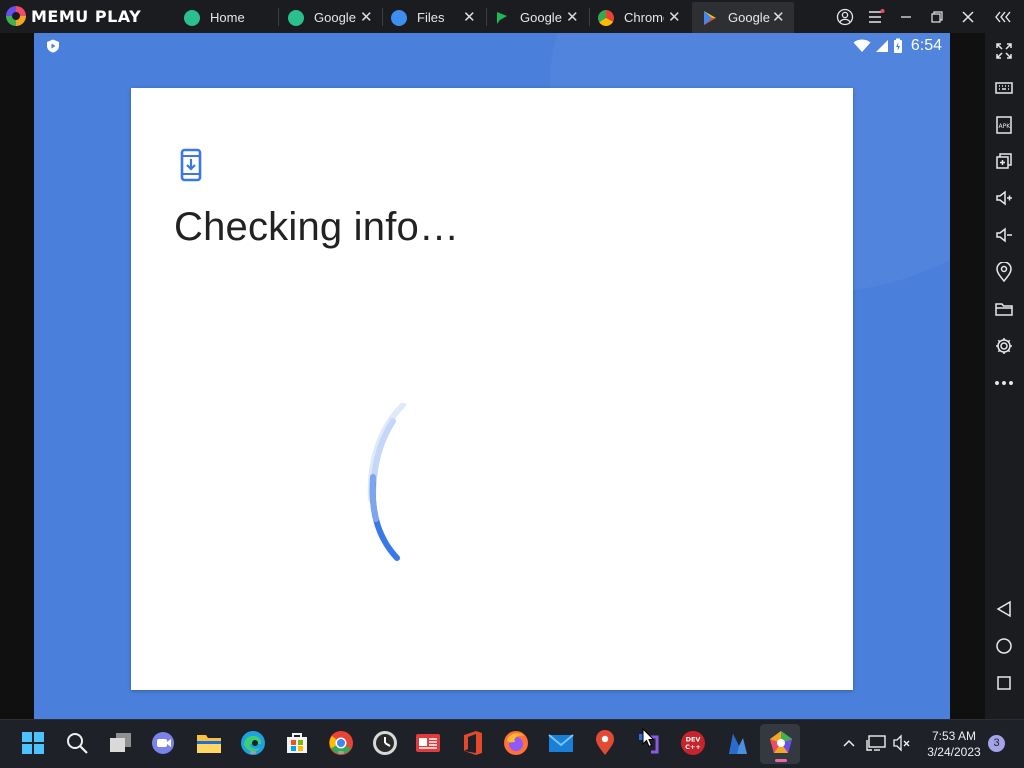 This screenshot has width=1024, height=768. What do you see at coordinates (191, 165) in the screenshot?
I see `phone-download-icon` at bounding box center [191, 165].